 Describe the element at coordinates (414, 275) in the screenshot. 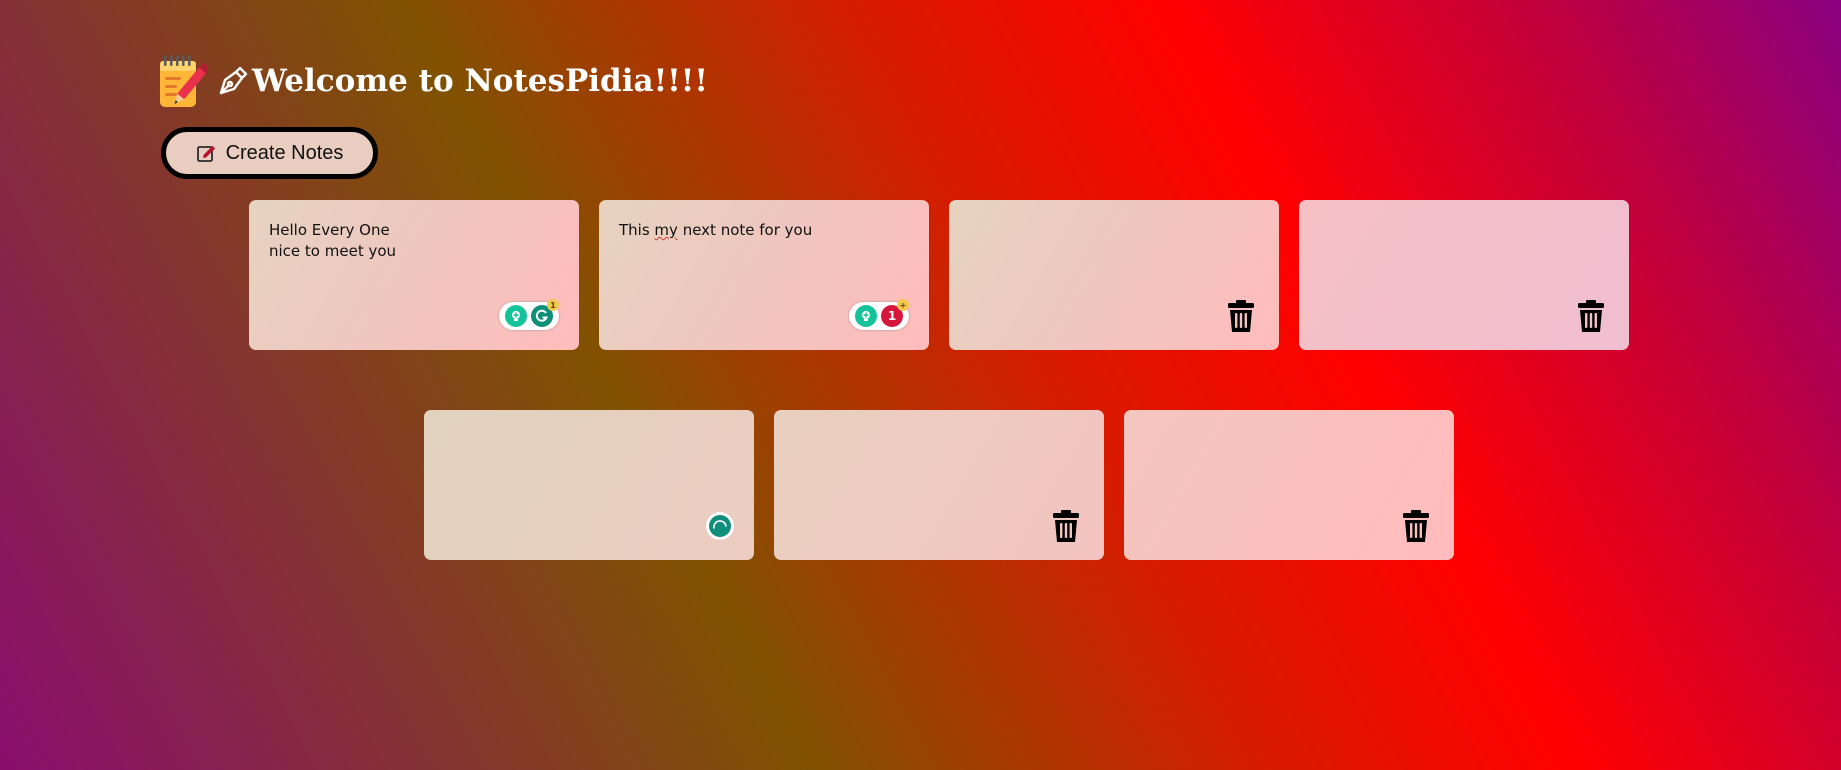

I see `note-card: Hello Every One nice to meet you 1` at that location.